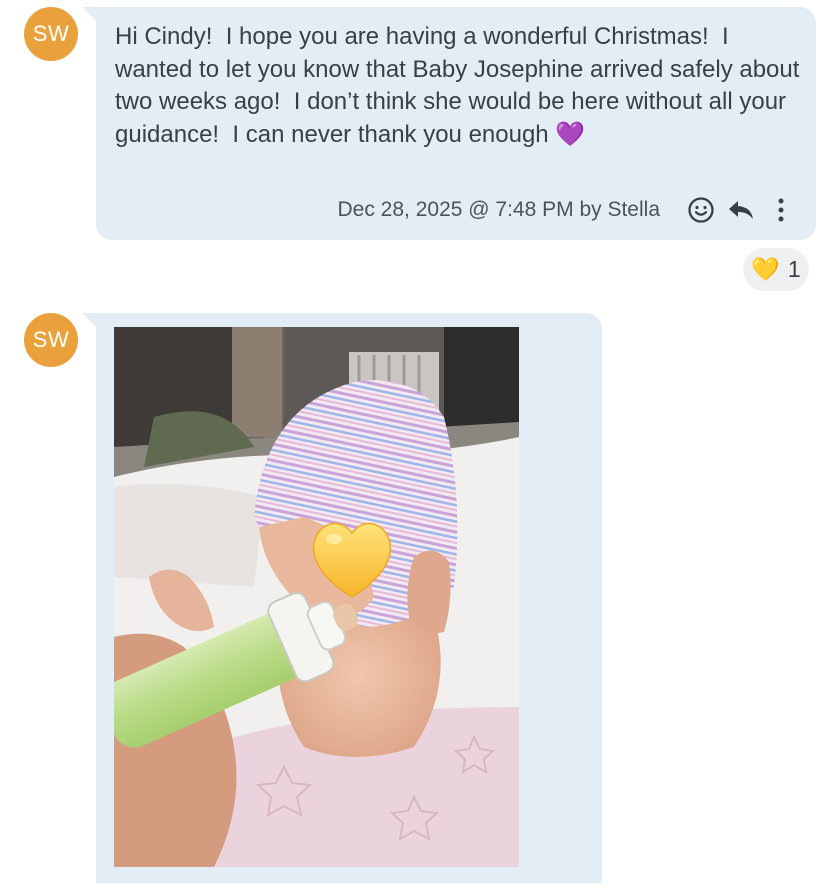 The width and height of the screenshot is (836, 894). I want to click on message-meta-row: Dec 28, 2025 @ 7:48 PM by Stella, so click(446, 210).